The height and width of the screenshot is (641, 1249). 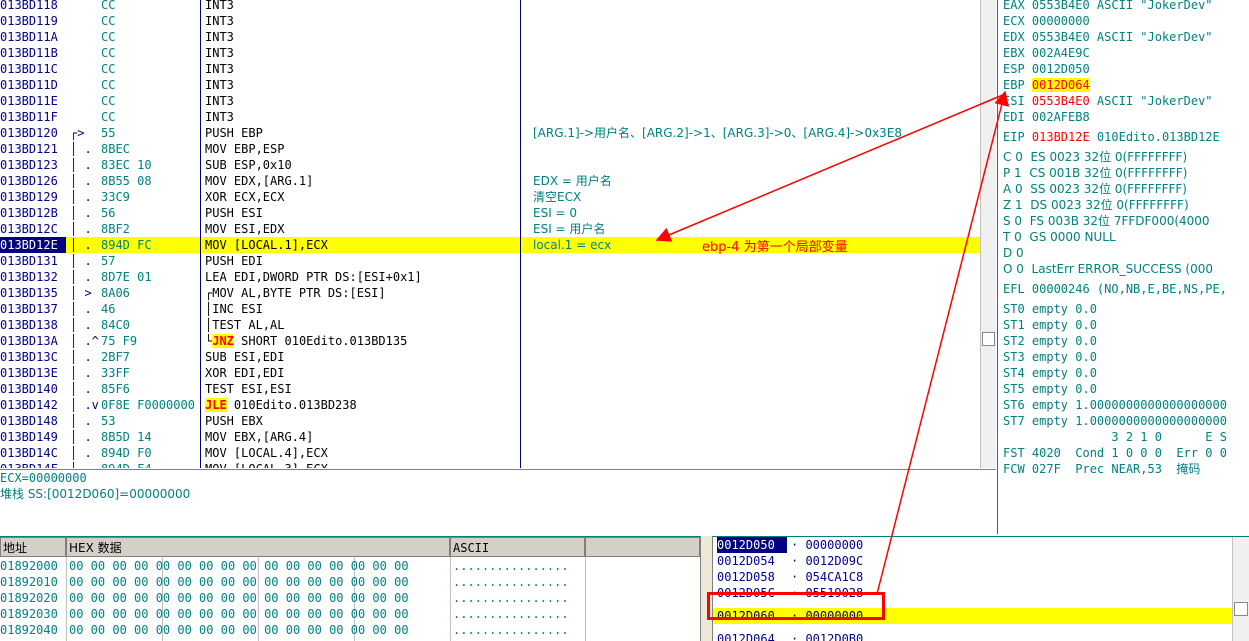 What do you see at coordinates (360, 437) in the screenshot?
I see `disasm-instruction: MOV EBX,[ARG.4]` at bounding box center [360, 437].